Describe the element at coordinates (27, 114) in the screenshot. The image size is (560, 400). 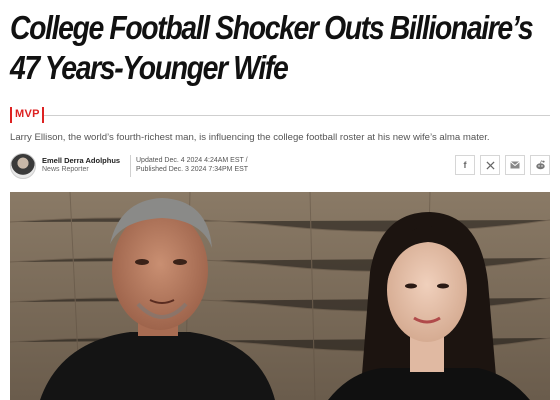
I see `section-tag-link: MVP` at that location.